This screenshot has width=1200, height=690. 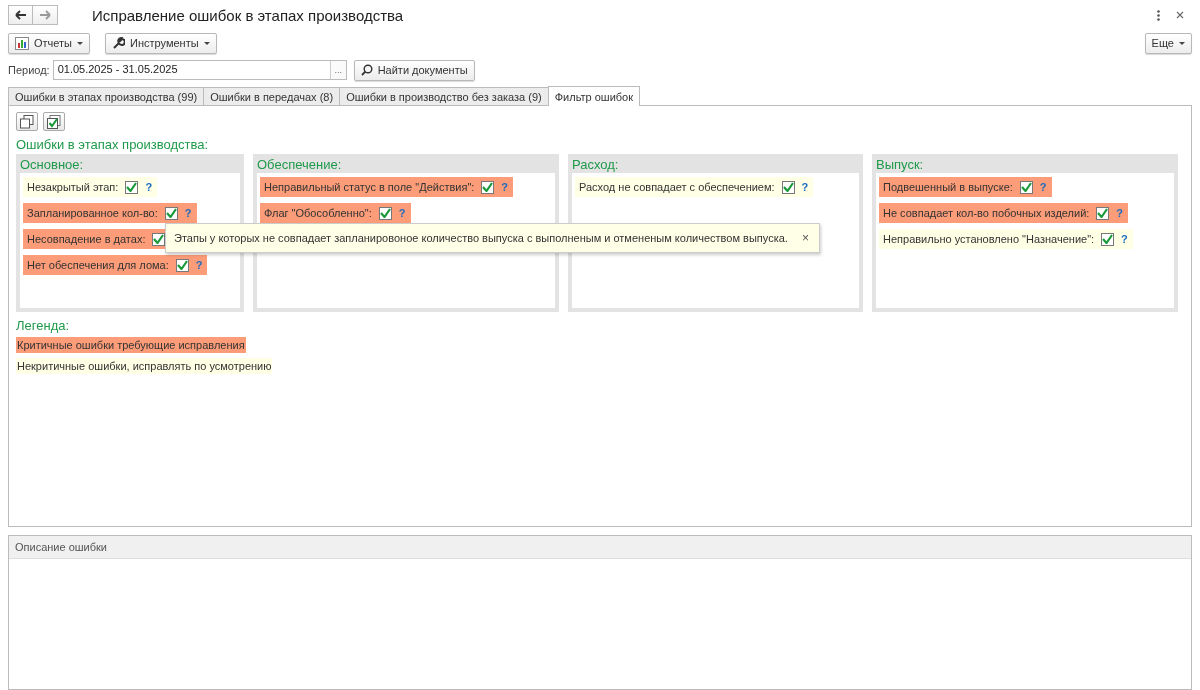 What do you see at coordinates (52, 164) in the screenshot?
I see `group-title: Основное:` at bounding box center [52, 164].